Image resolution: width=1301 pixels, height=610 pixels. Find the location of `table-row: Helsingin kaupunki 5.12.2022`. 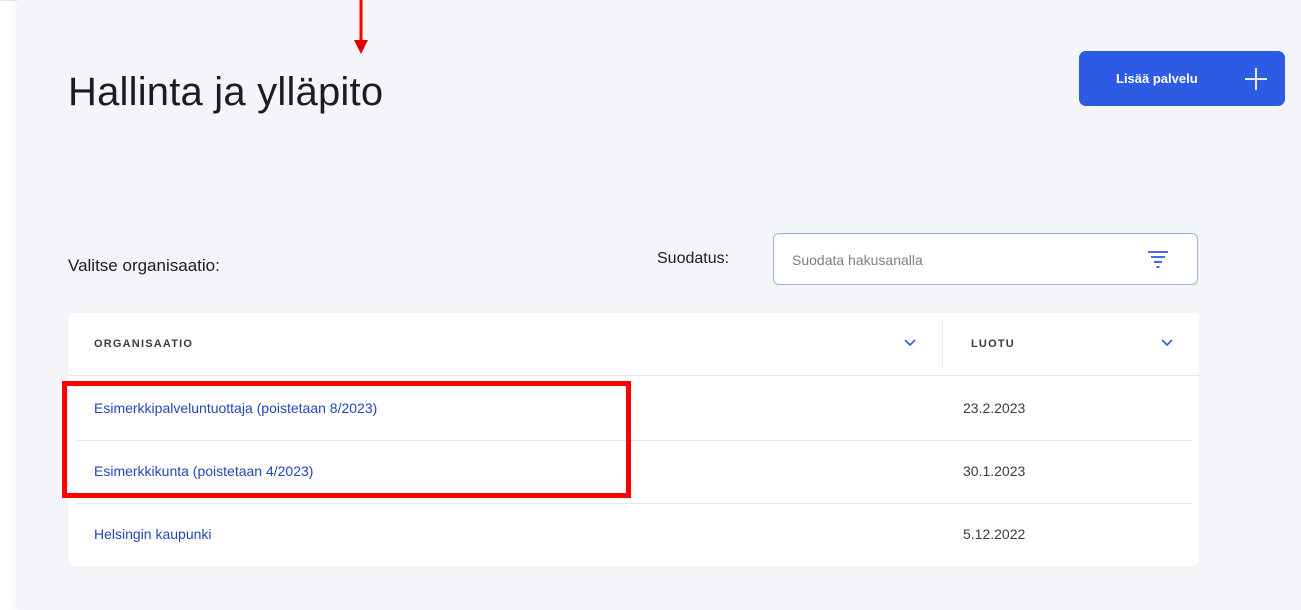

table-row: Helsingin kaupunki 5.12.2022 is located at coordinates (633, 534).